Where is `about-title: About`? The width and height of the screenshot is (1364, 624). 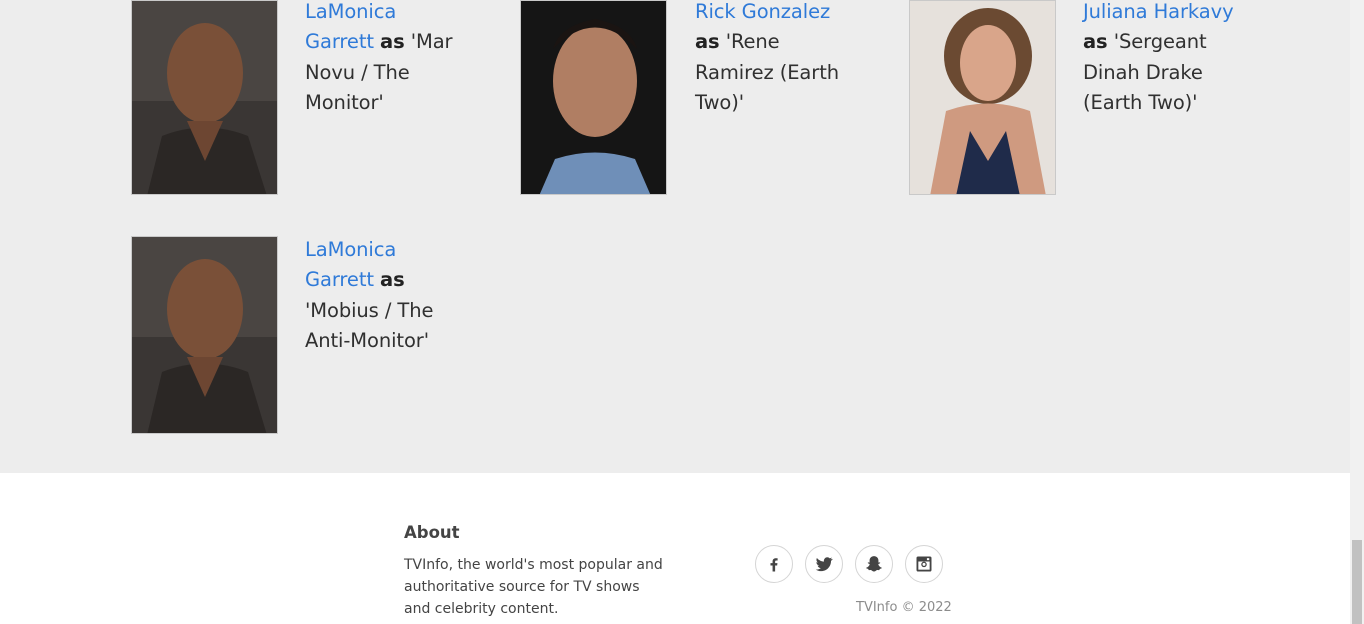
about-title: About is located at coordinates (432, 532).